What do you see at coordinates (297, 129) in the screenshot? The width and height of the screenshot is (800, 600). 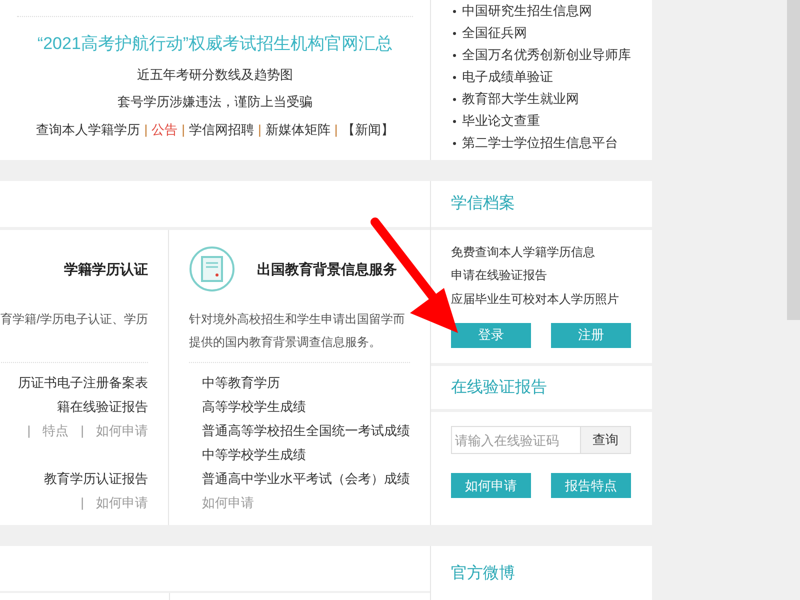 I see `nav-link: 新媒体矩阵` at bounding box center [297, 129].